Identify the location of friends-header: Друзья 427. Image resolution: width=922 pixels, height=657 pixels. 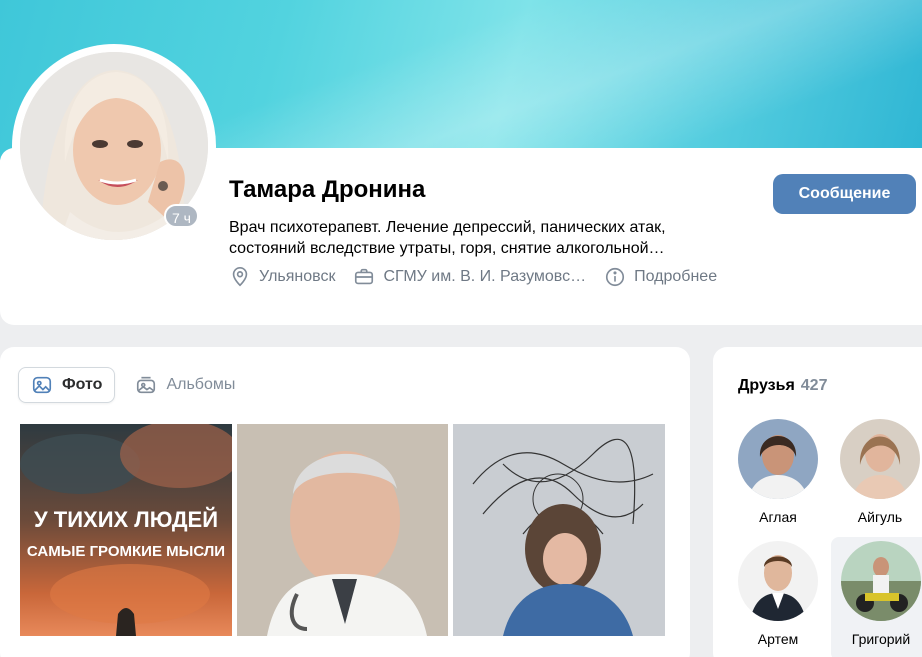
(782, 386).